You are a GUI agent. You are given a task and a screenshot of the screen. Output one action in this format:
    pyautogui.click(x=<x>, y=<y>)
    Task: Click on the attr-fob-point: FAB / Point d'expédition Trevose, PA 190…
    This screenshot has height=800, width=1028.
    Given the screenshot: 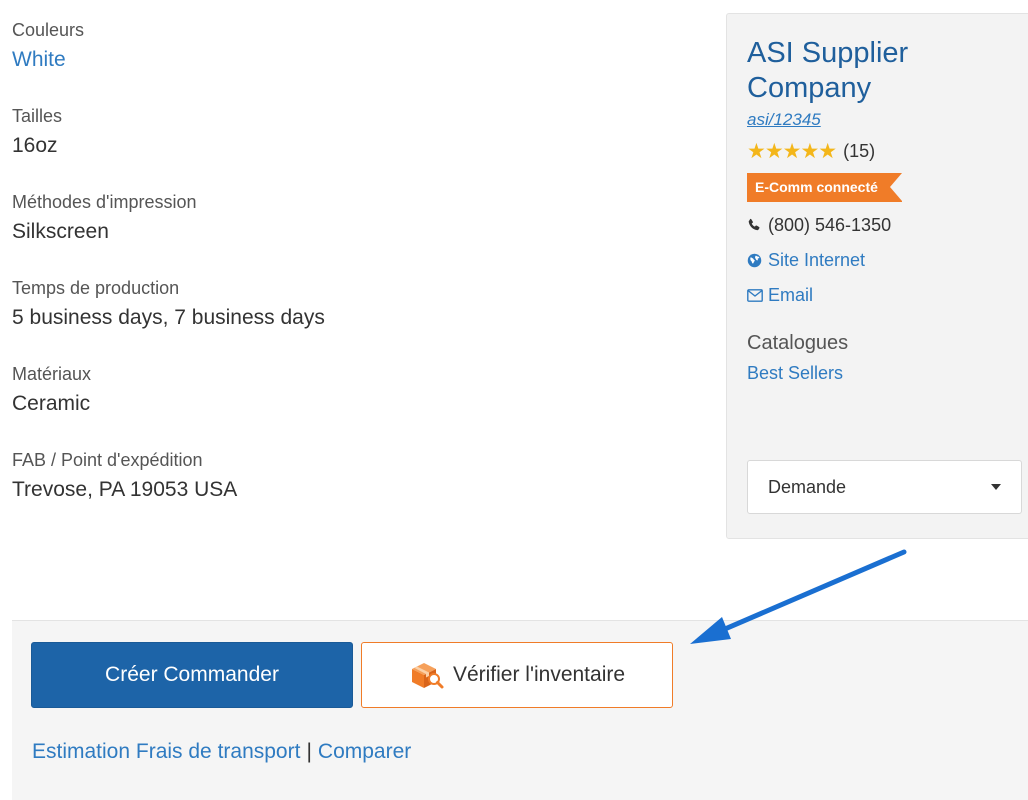 What is the action you would take?
    pyautogui.click(x=357, y=475)
    